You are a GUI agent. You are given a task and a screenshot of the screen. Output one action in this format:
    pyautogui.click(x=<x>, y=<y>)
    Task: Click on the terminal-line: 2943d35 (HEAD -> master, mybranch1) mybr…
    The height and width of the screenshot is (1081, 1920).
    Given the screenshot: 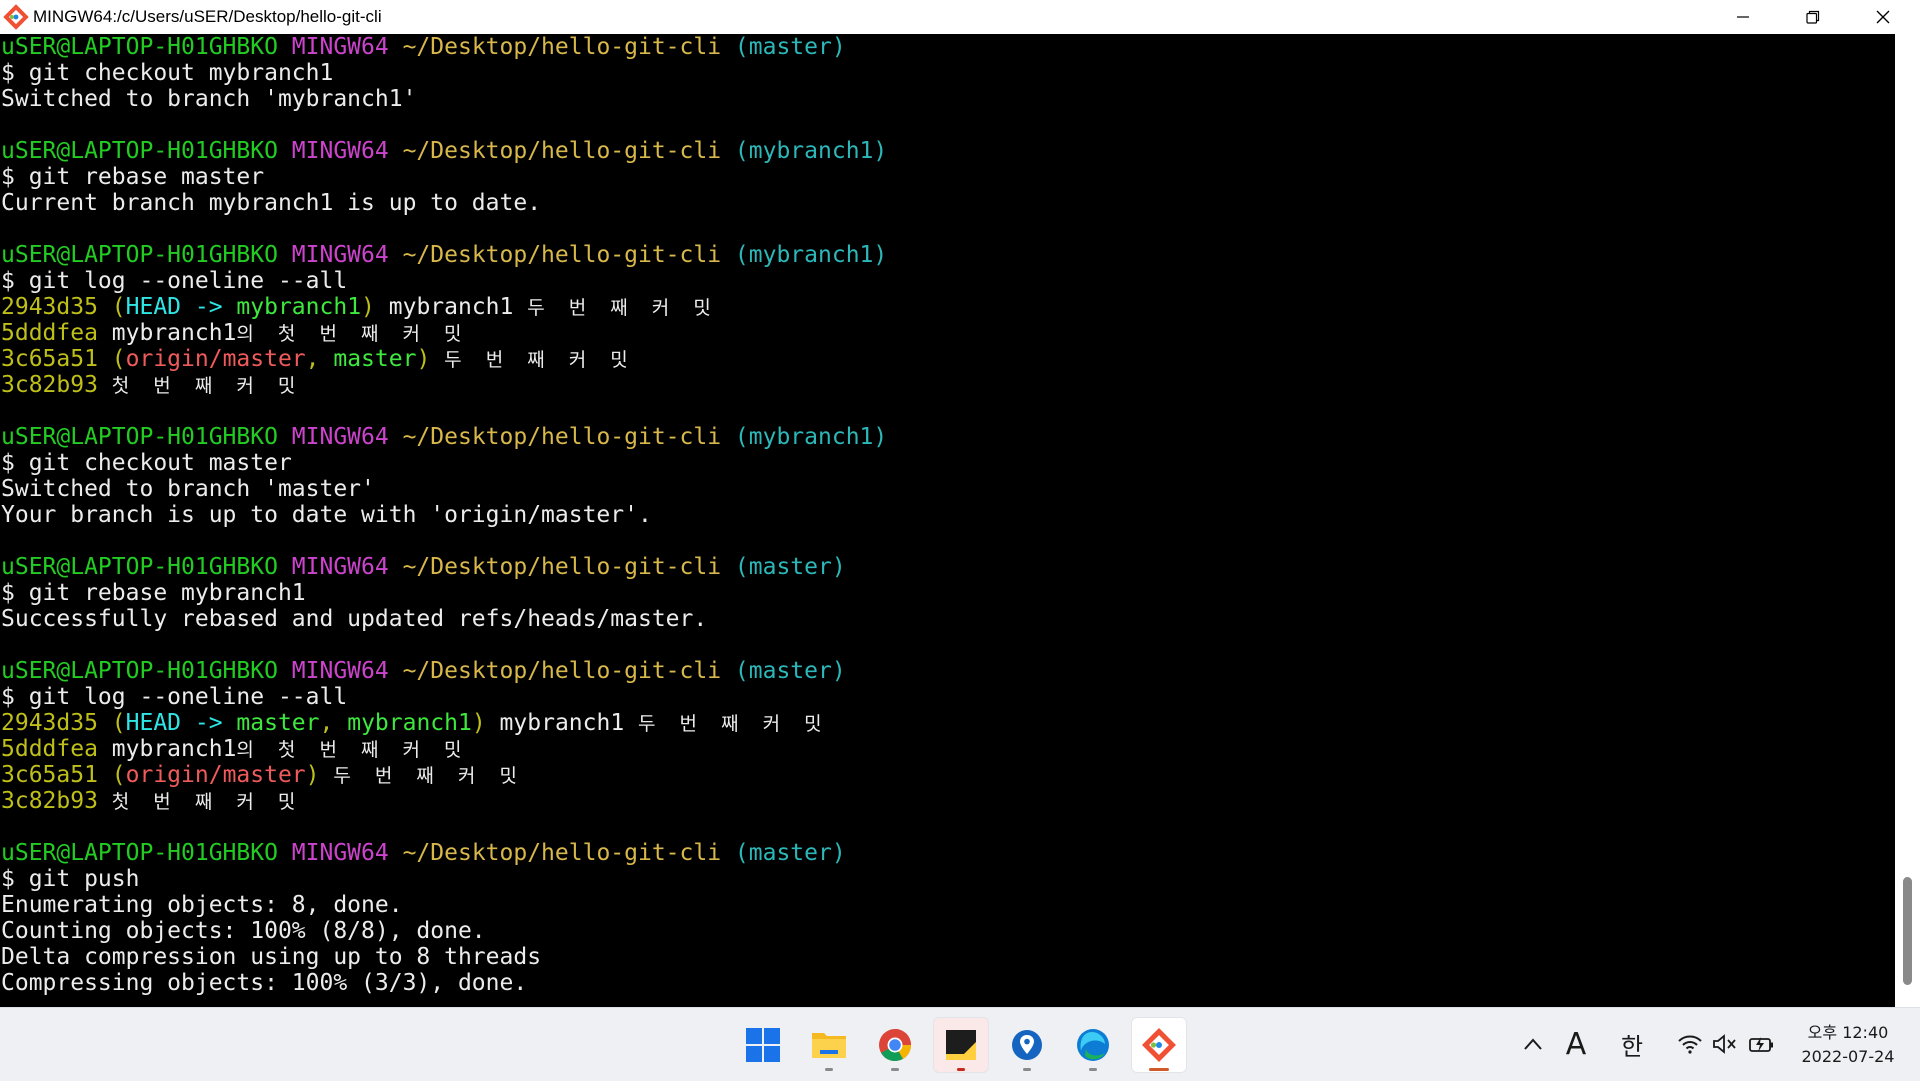 What is the action you would take?
    pyautogui.click(x=947, y=723)
    